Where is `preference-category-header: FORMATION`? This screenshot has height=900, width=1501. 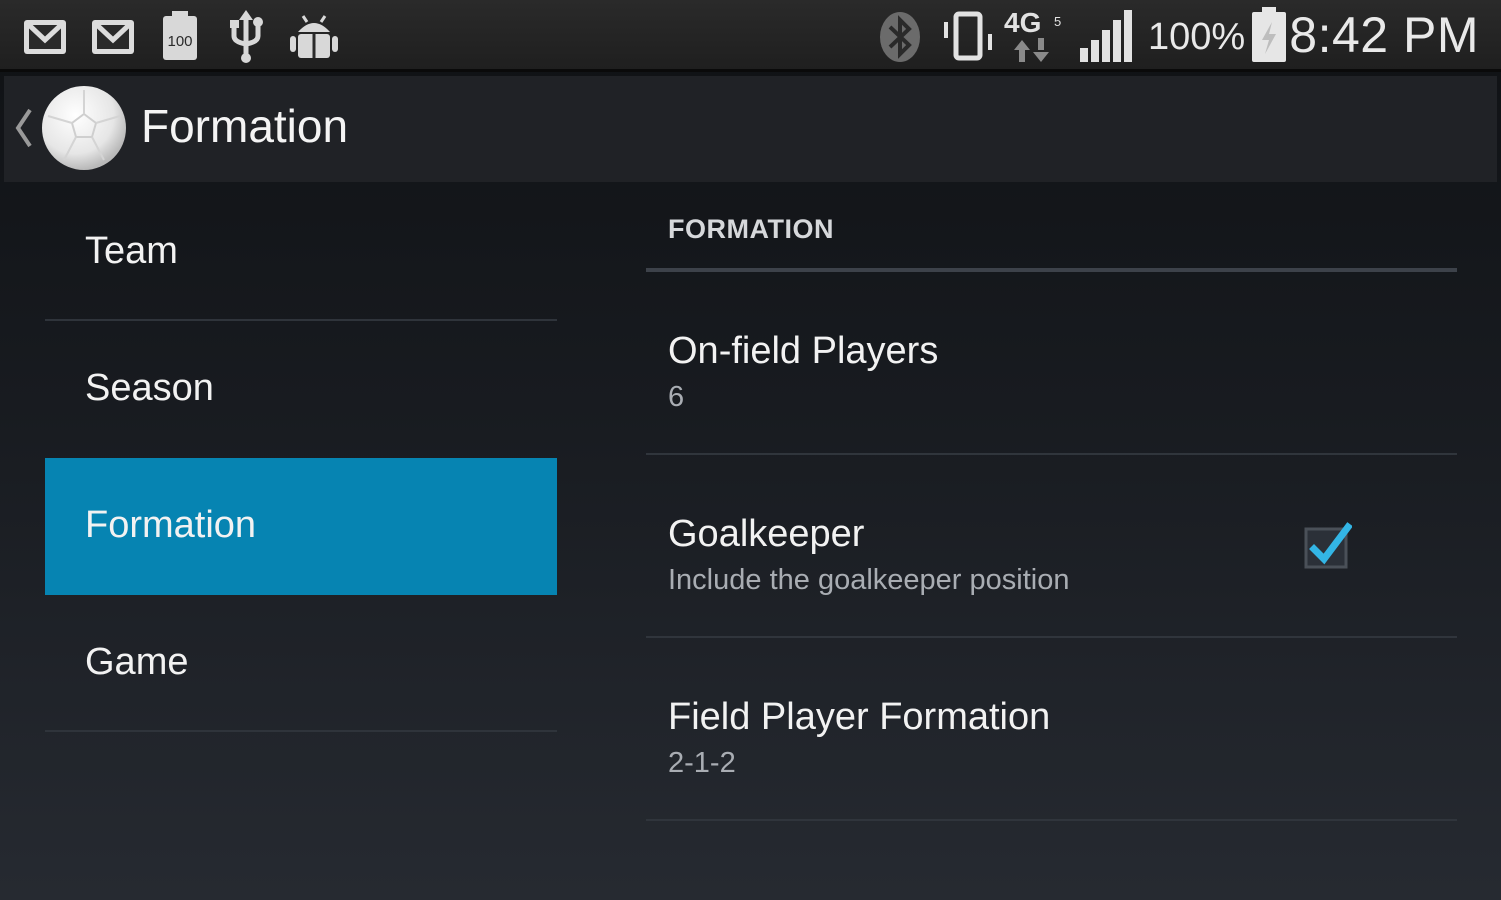 preference-category-header: FORMATION is located at coordinates (1051, 228).